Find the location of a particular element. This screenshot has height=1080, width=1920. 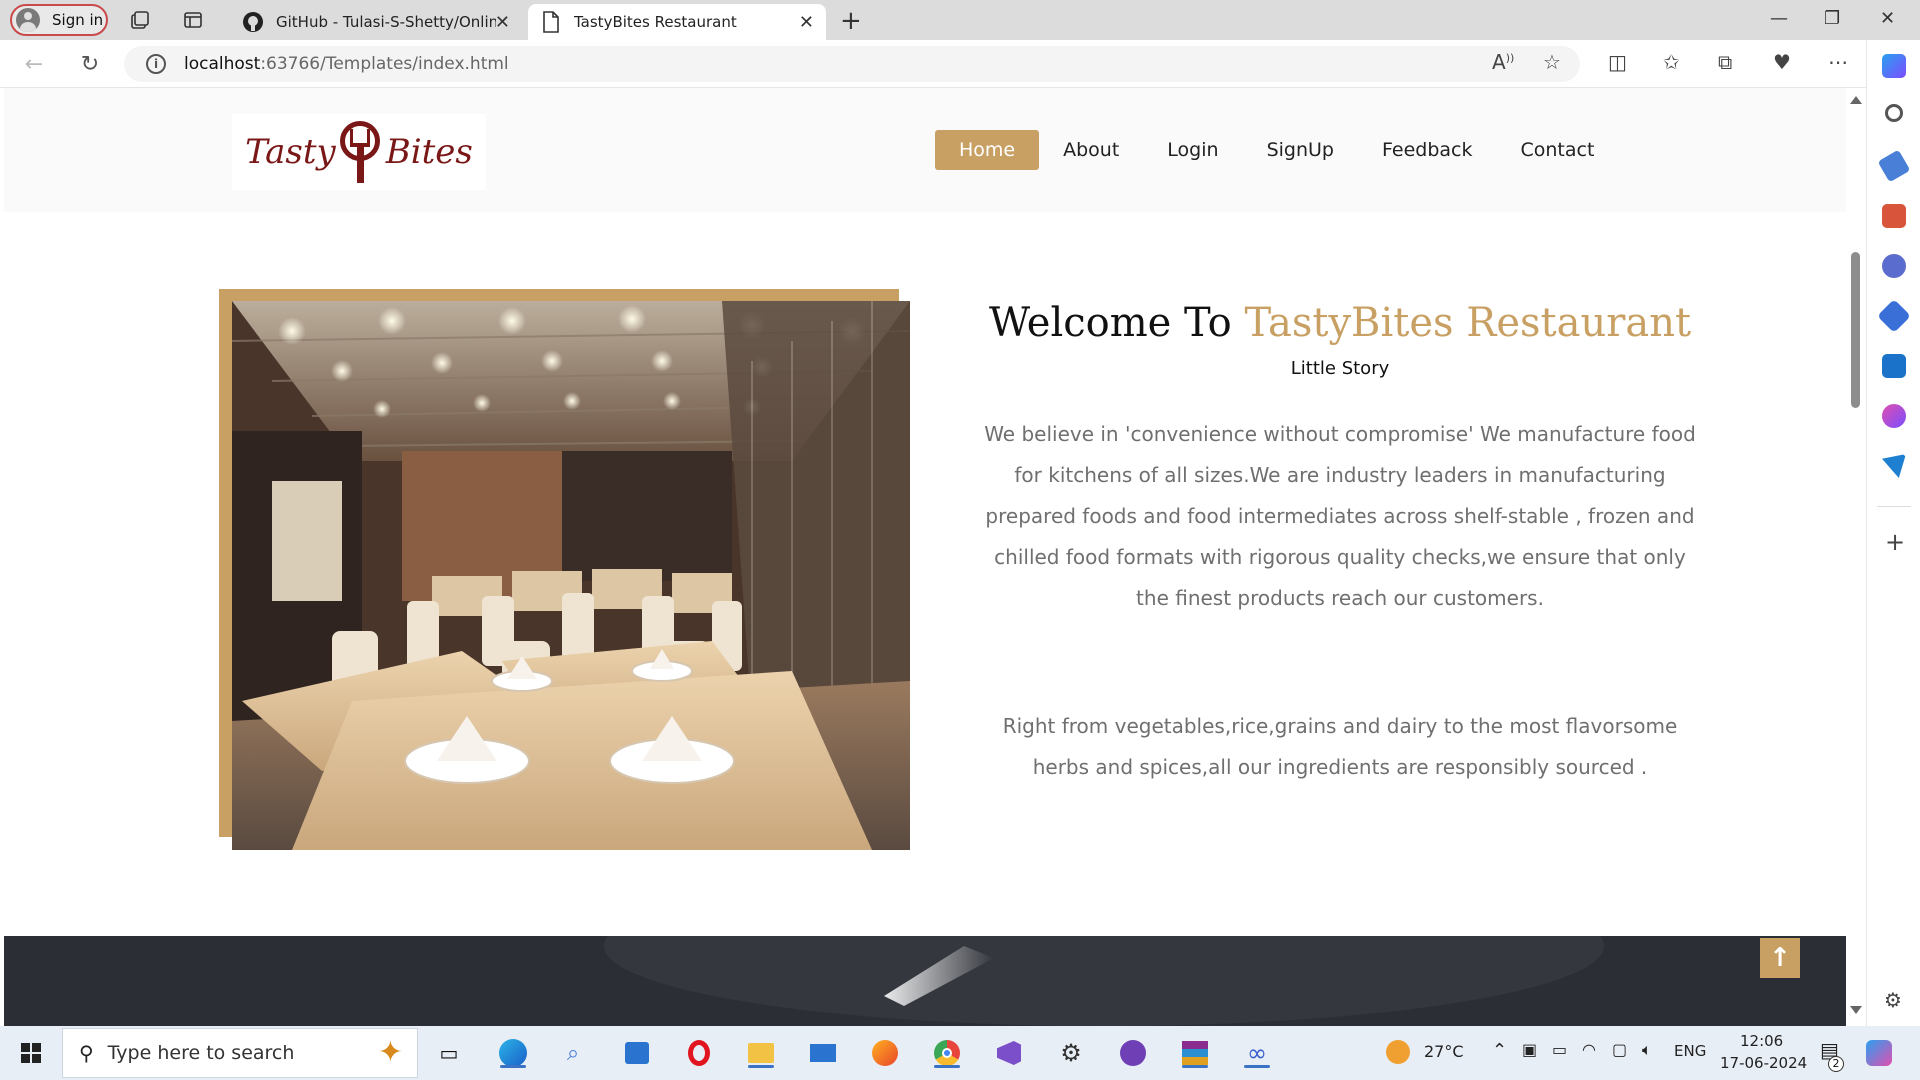

windows-start-icon is located at coordinates (31, 1053).